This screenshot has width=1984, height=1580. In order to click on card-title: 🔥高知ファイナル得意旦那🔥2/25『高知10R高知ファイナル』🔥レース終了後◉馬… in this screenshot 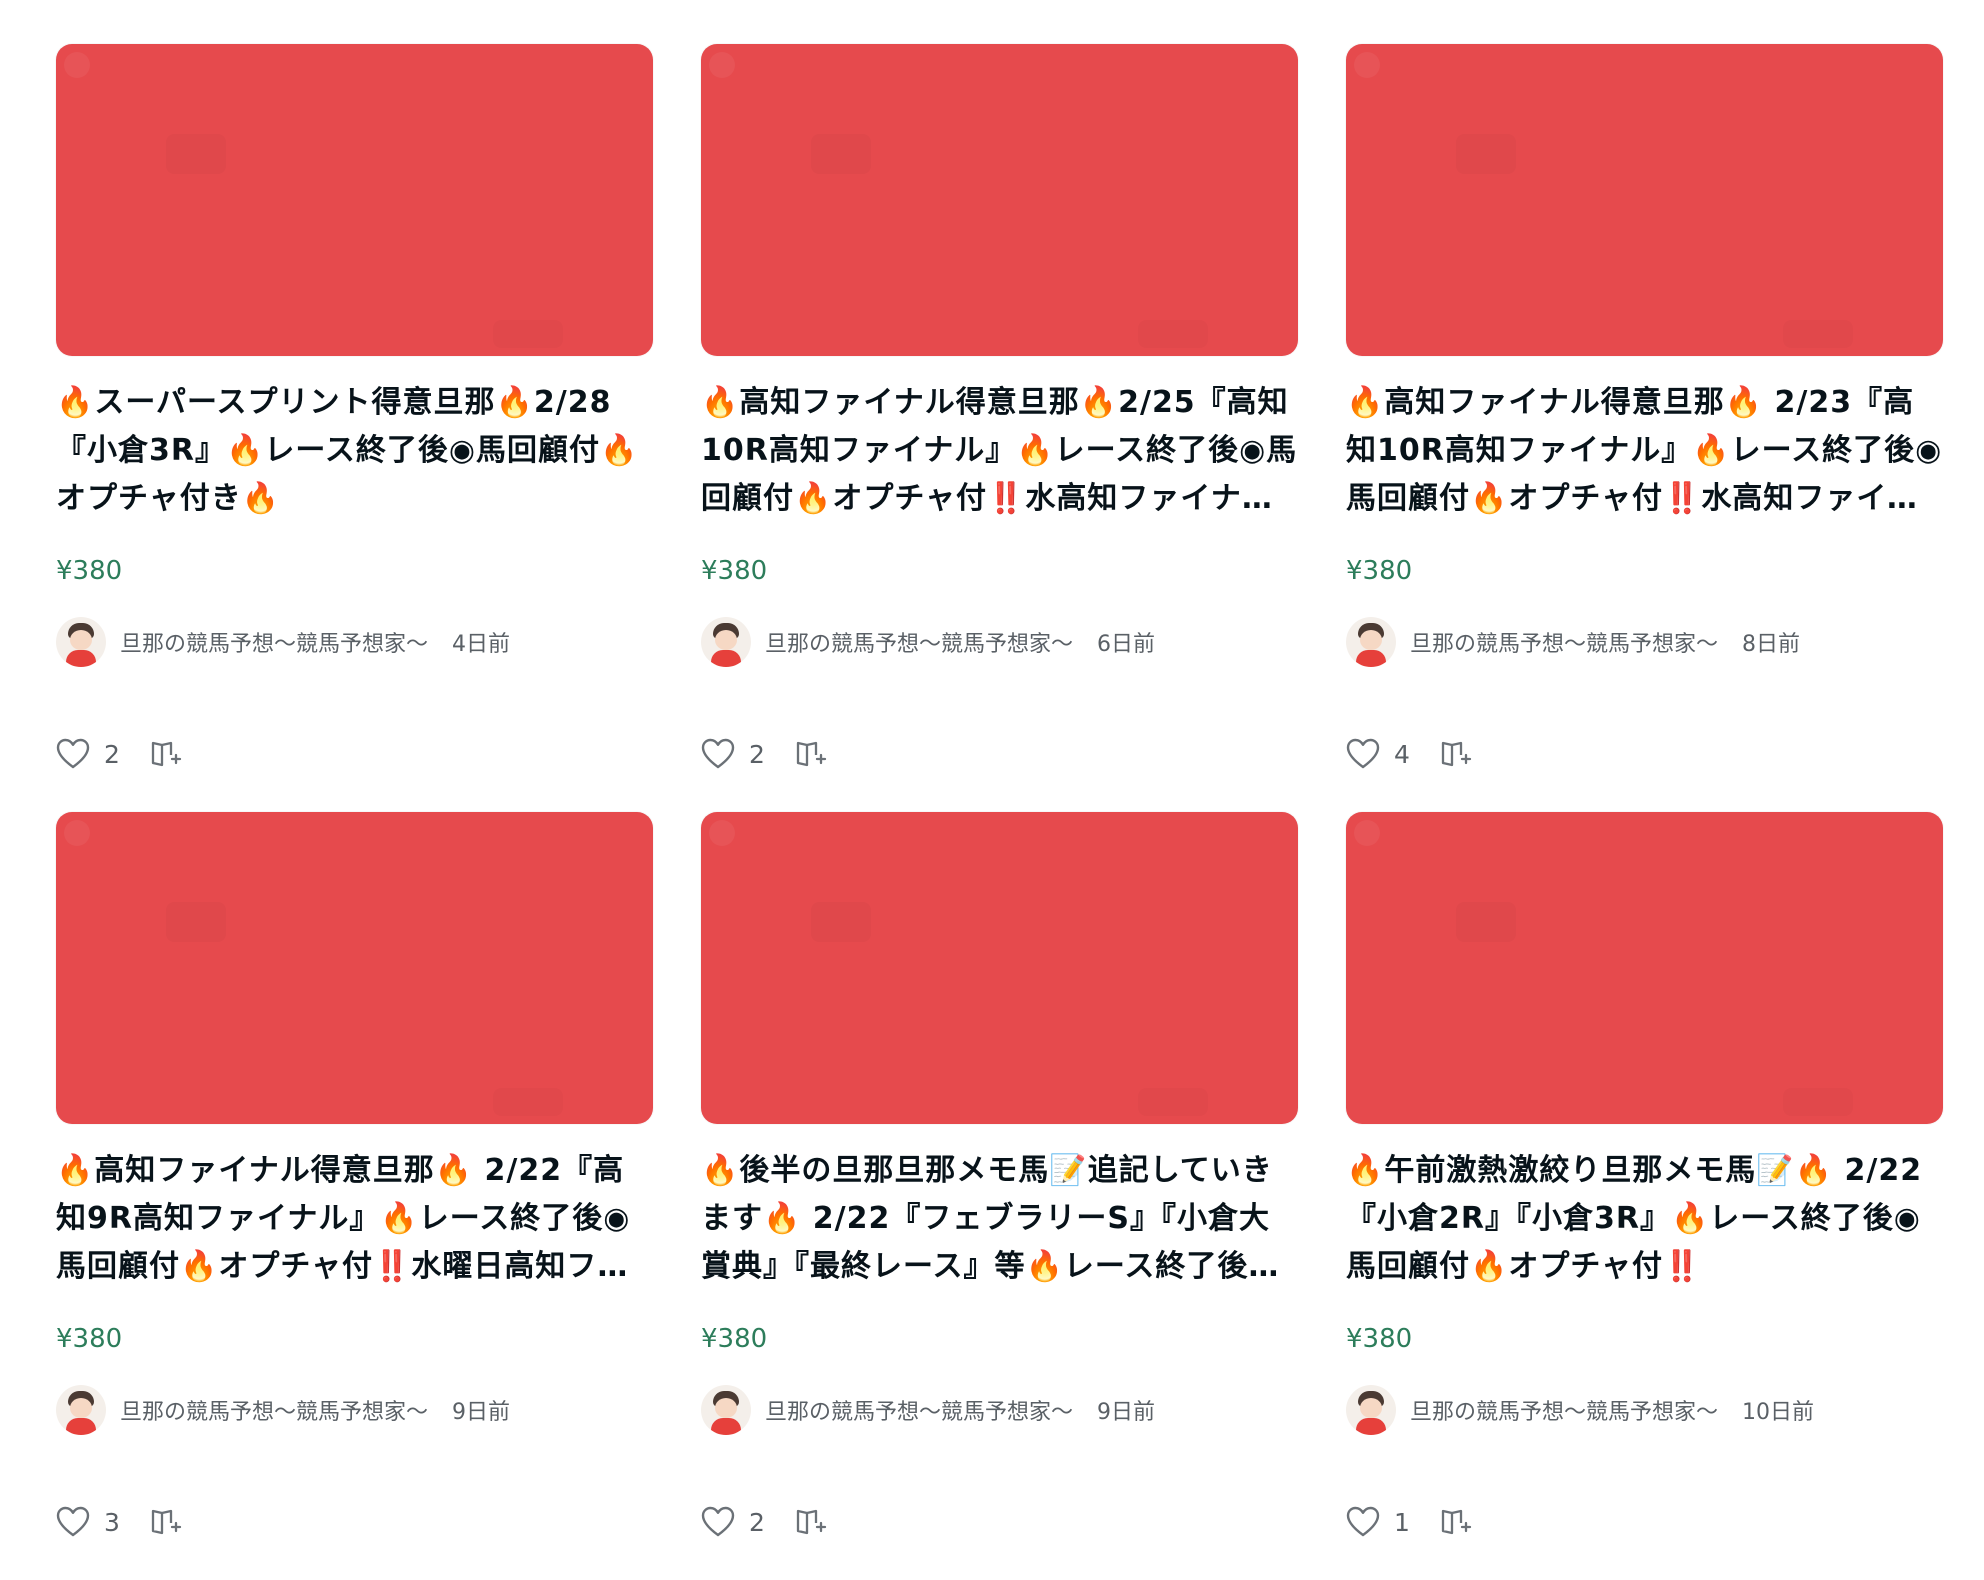, I will do `click(999, 451)`.